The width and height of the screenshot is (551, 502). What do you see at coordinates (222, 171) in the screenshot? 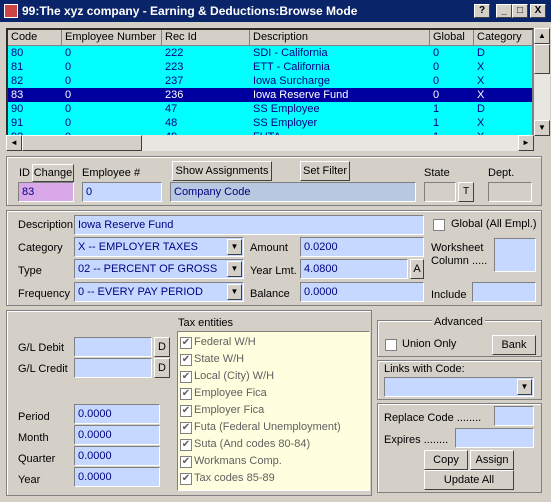
I see `show-assignments-button: Show Assignments` at bounding box center [222, 171].